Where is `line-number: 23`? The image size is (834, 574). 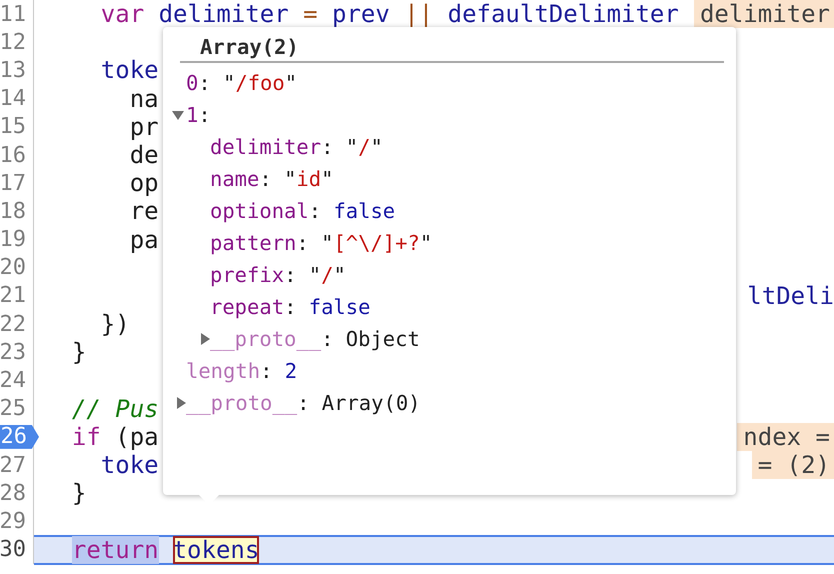 line-number: 23 is located at coordinates (13, 352).